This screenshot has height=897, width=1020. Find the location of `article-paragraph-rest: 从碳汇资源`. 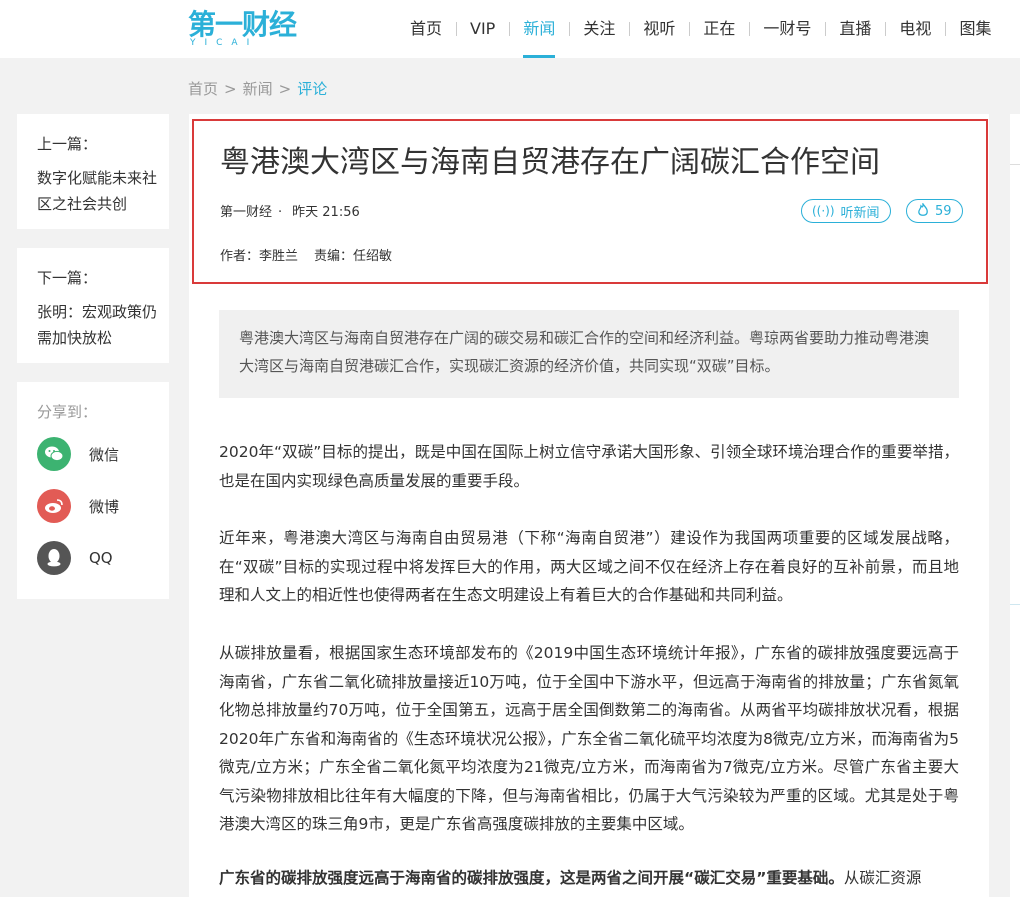

article-paragraph-rest: 从碳汇资源 is located at coordinates (882, 878).